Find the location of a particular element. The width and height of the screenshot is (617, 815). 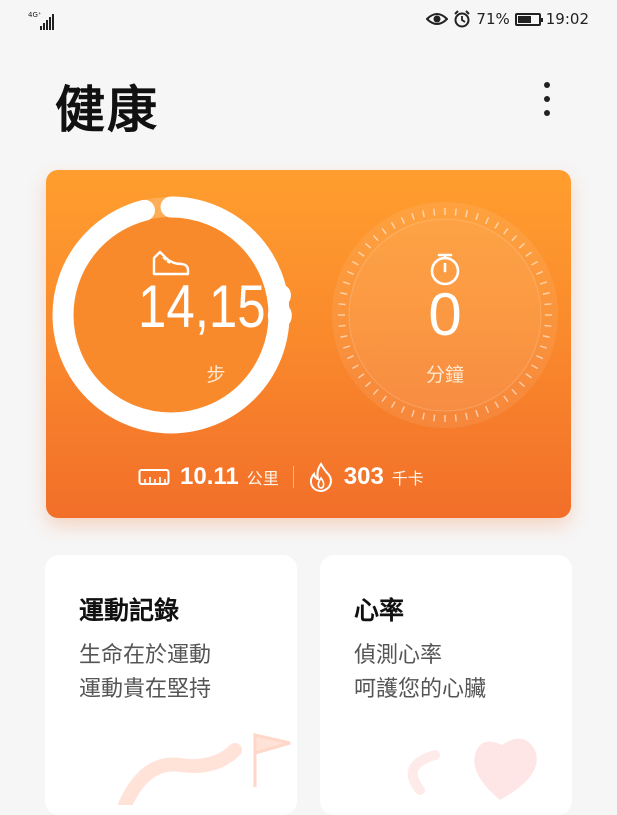

status-bar: 4G⁺ 71% 19:02 is located at coordinates (308, 22).